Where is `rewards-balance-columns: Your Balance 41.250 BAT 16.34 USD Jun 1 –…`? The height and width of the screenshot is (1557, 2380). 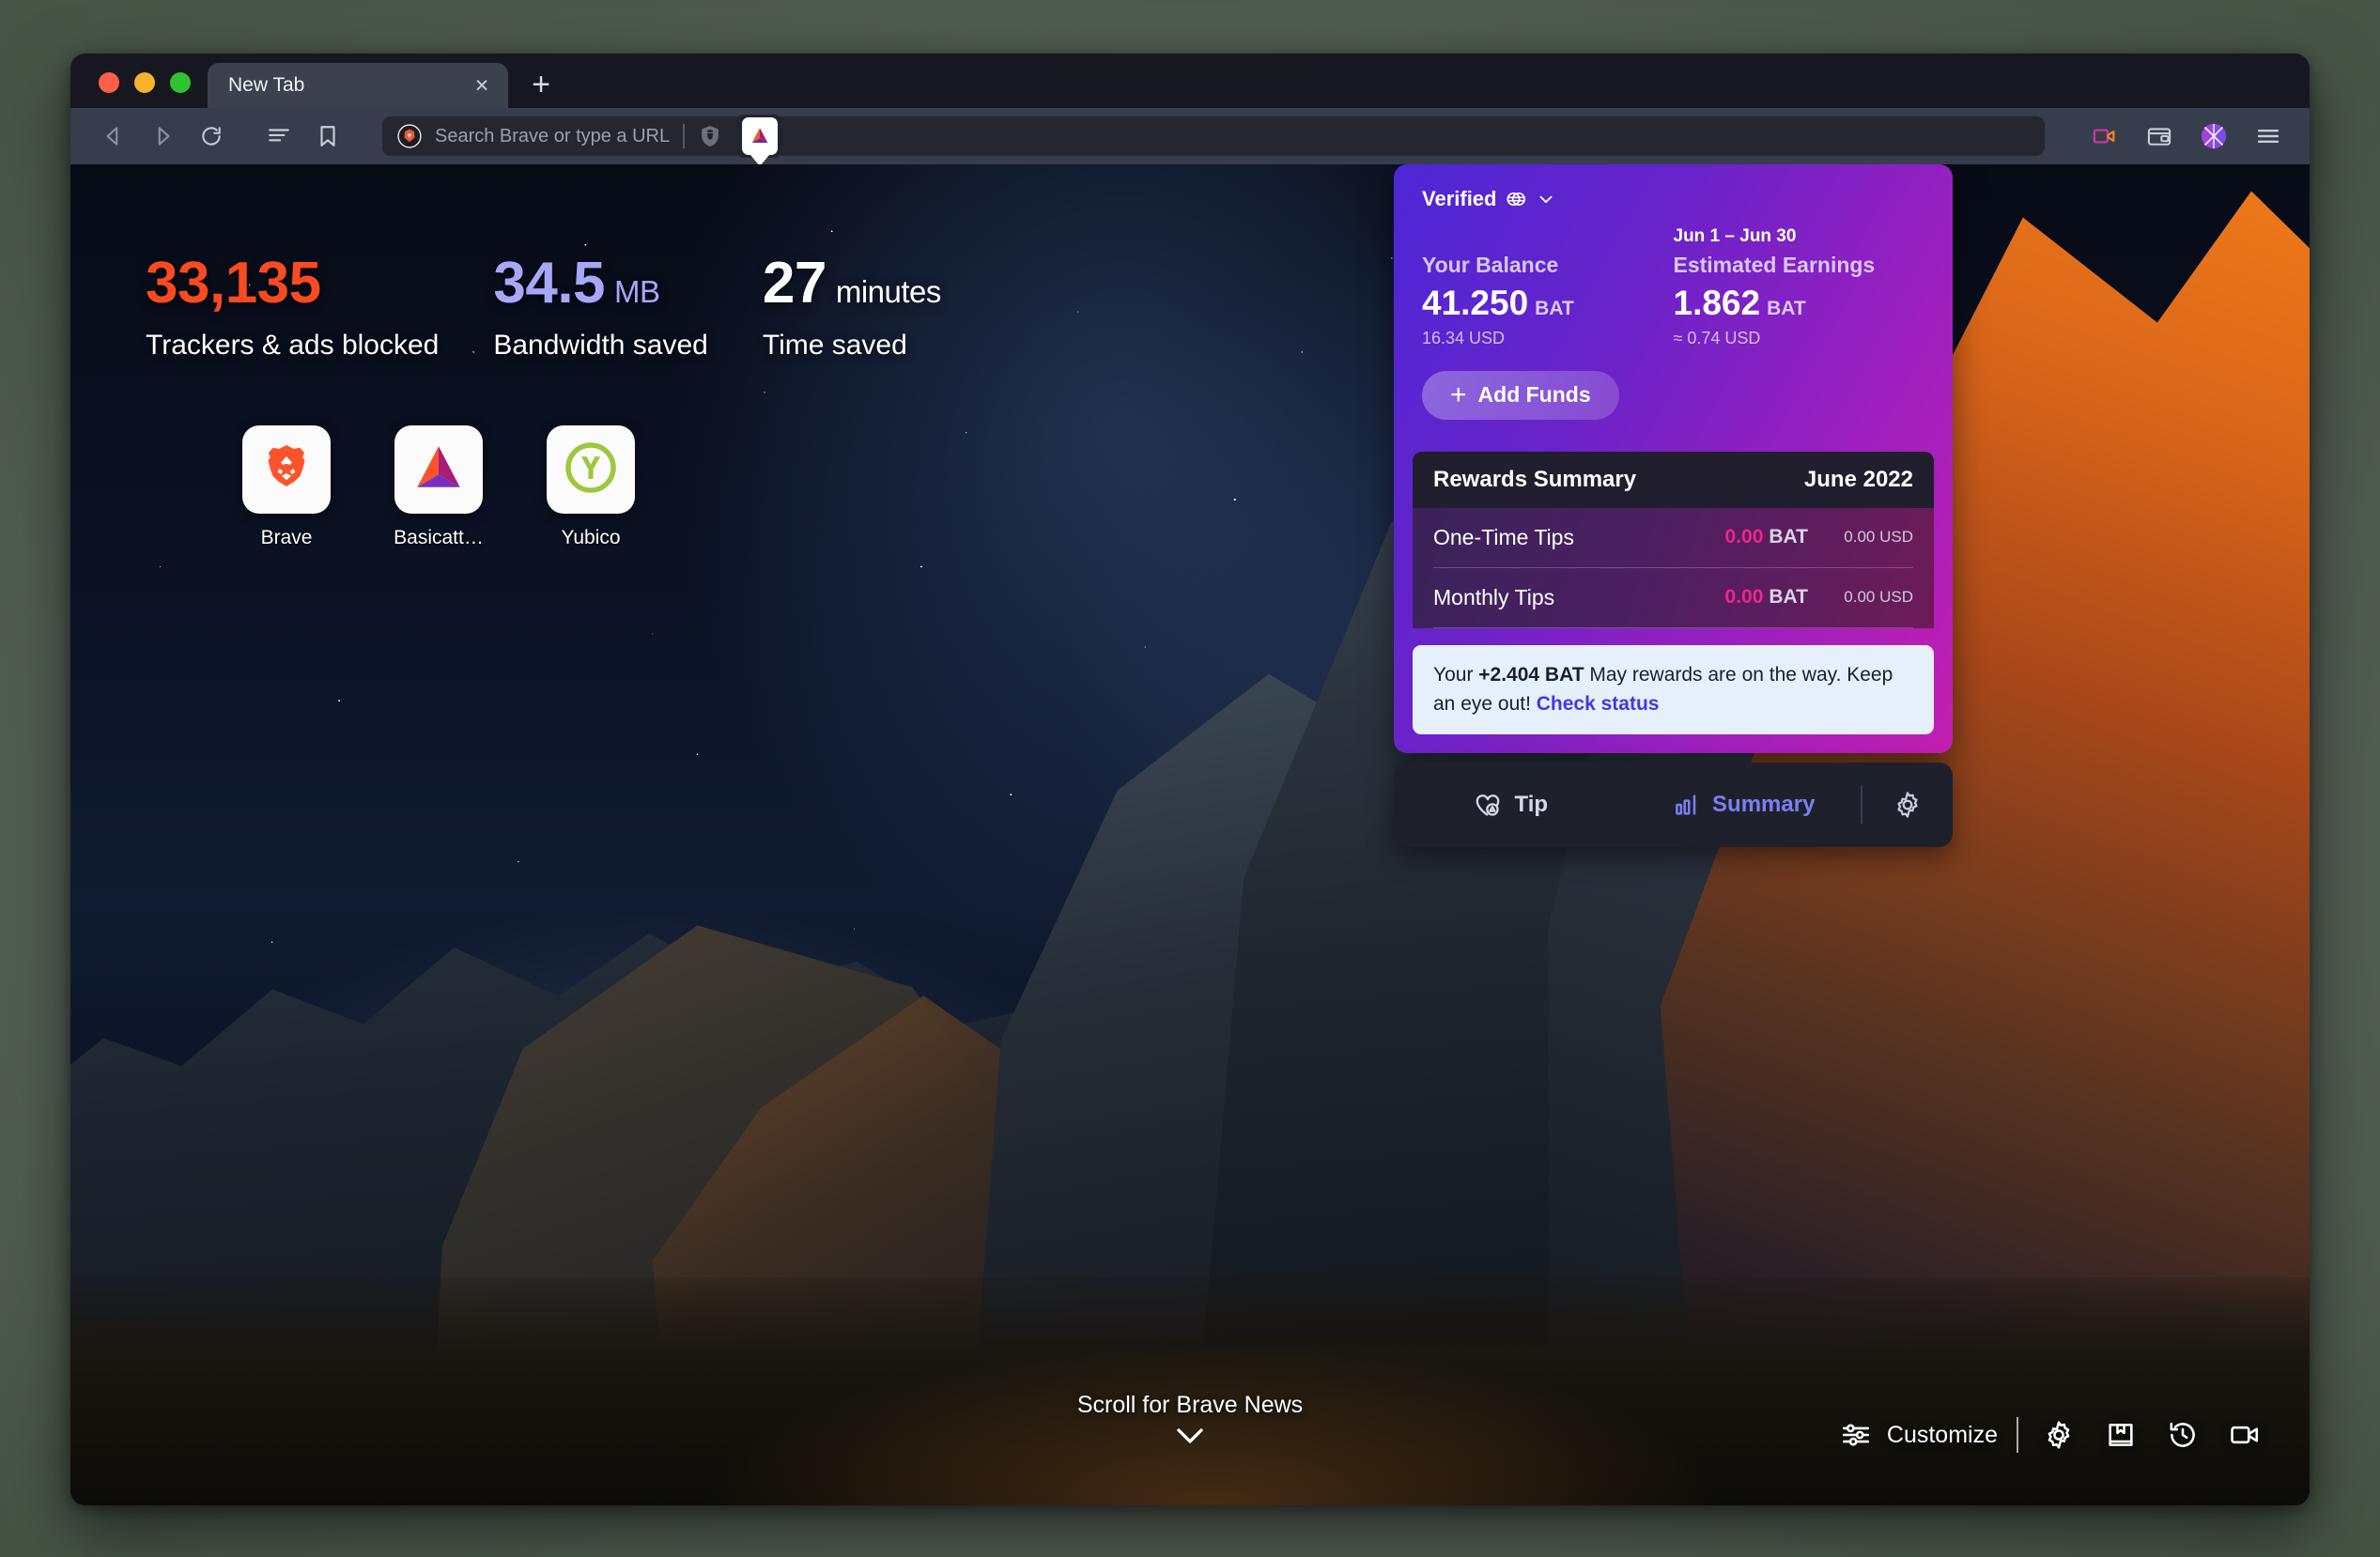 rewards-balance-columns: Your Balance 41.250 BAT 16.34 USD Jun 1 –… is located at coordinates (1673, 287).